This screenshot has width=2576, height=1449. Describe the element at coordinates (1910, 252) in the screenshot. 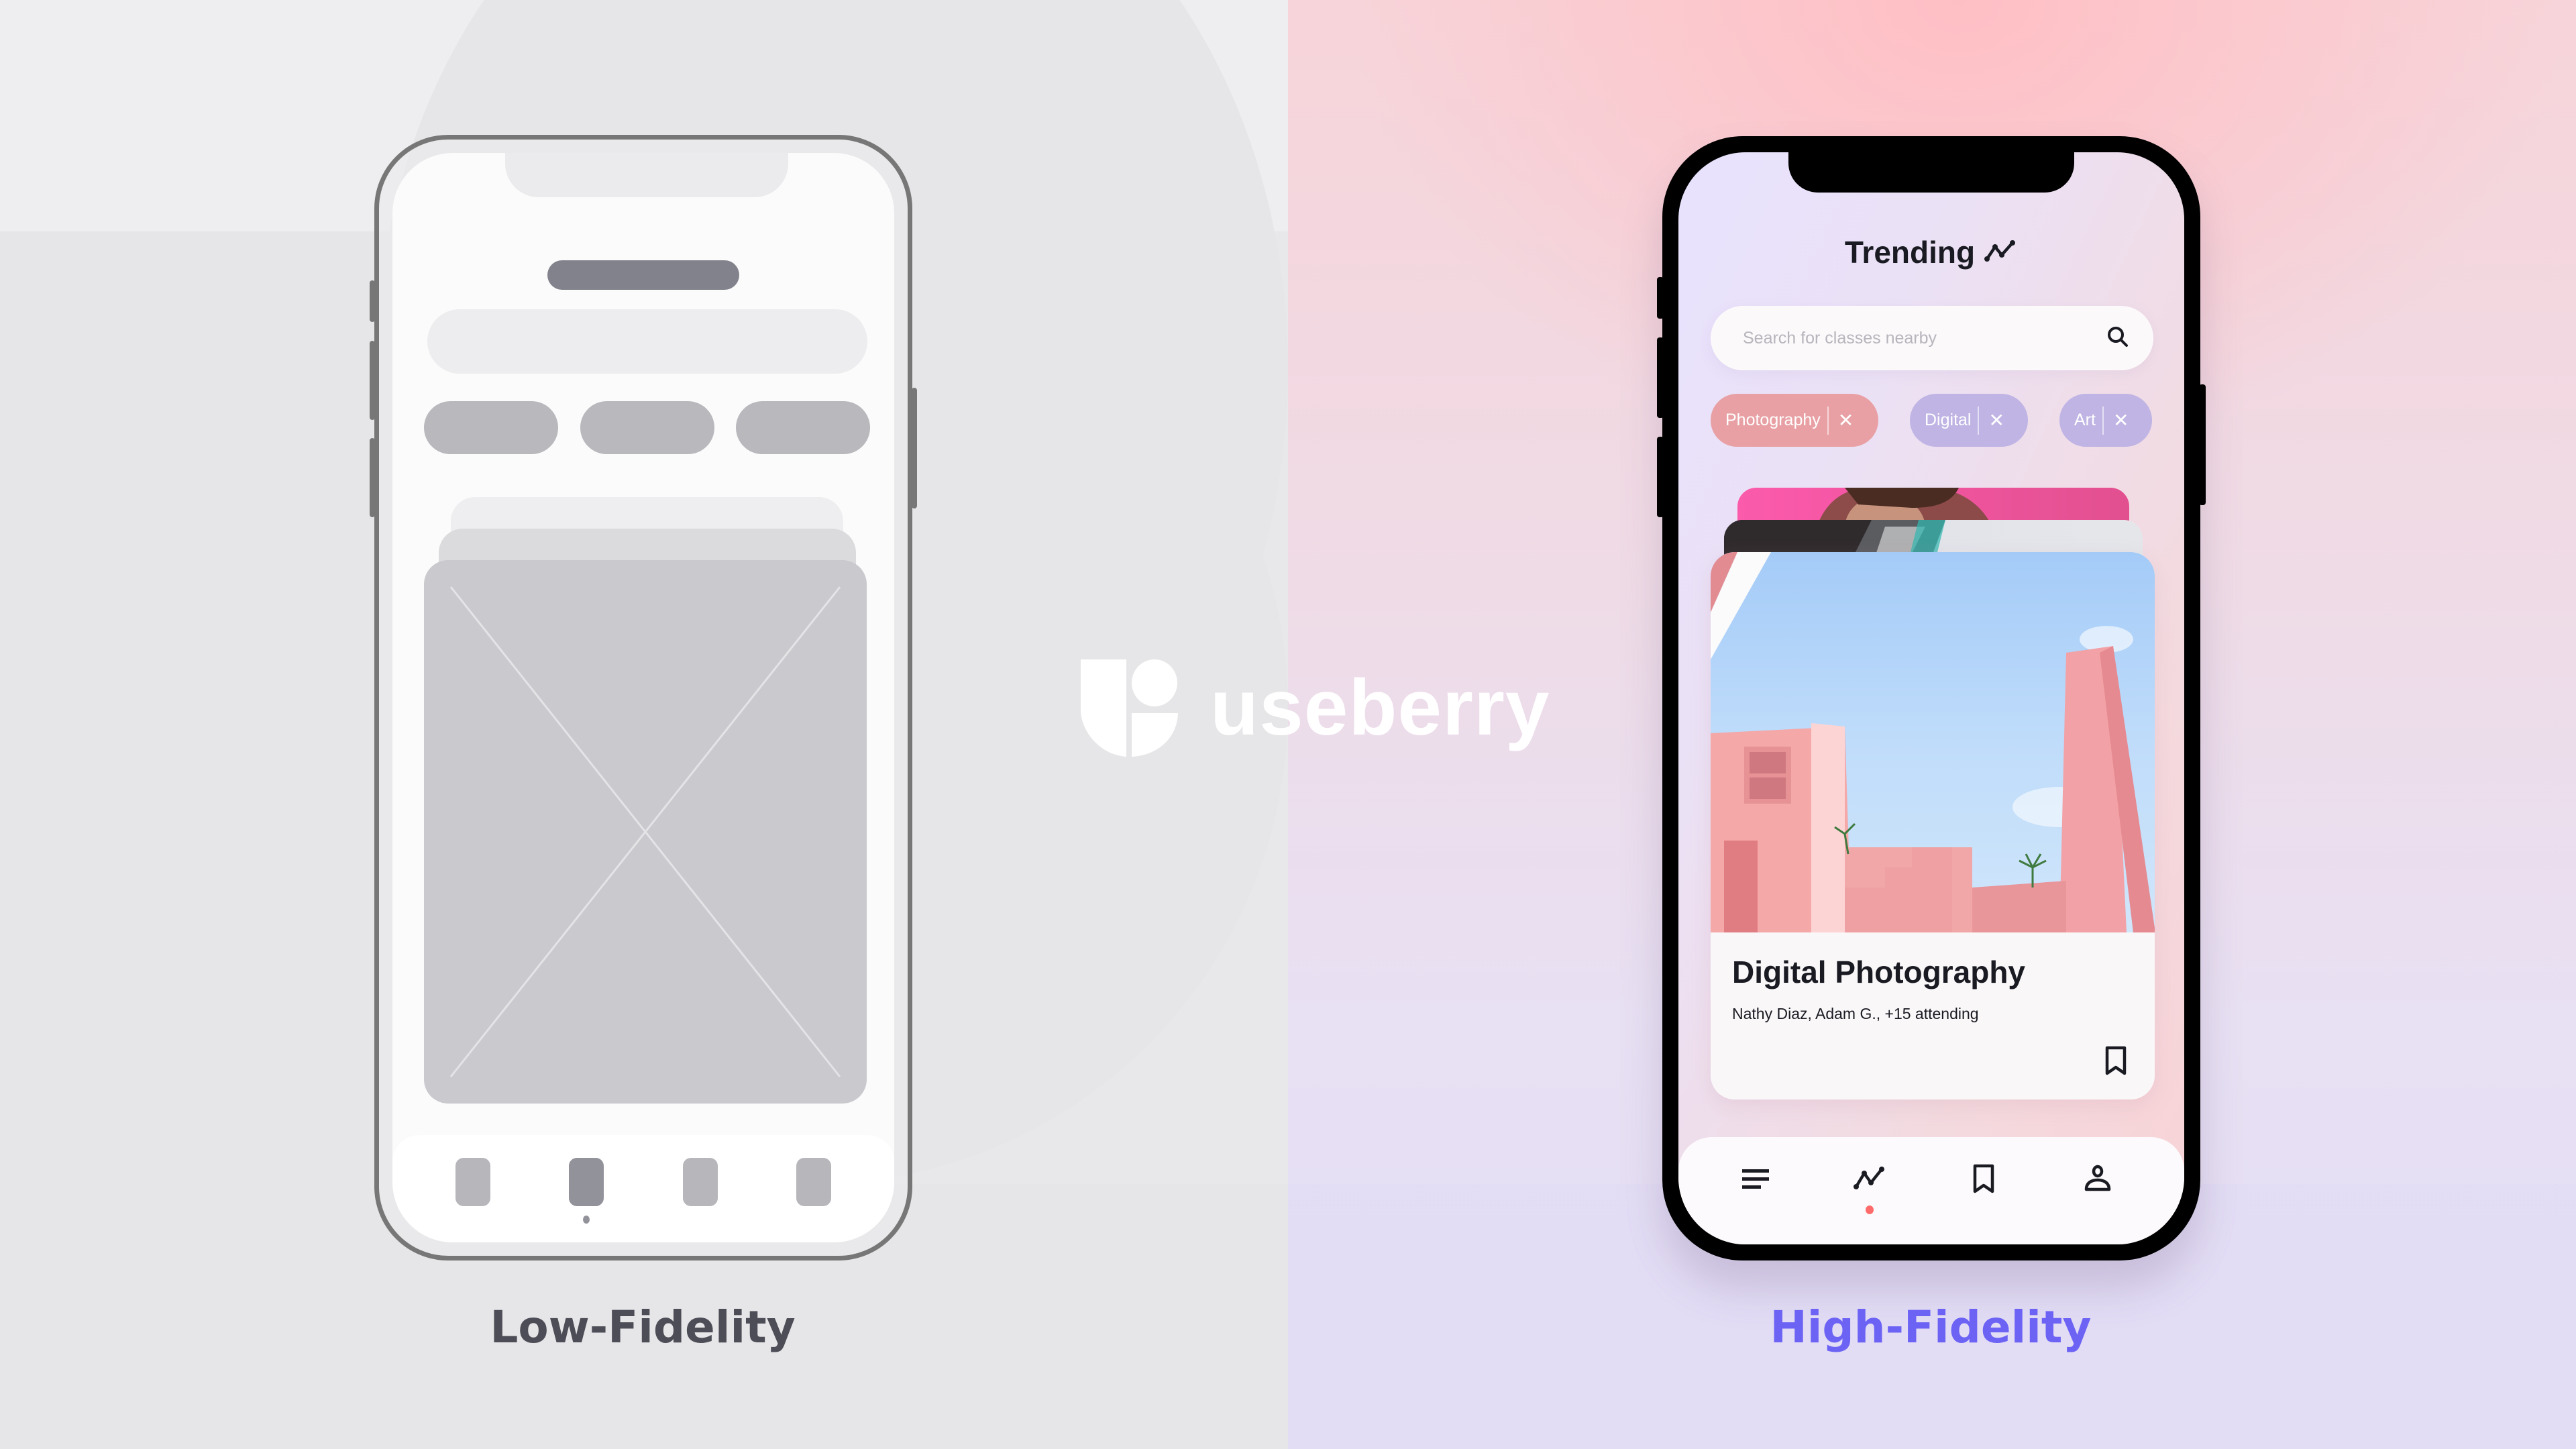

I see `page-title: Trending` at that location.